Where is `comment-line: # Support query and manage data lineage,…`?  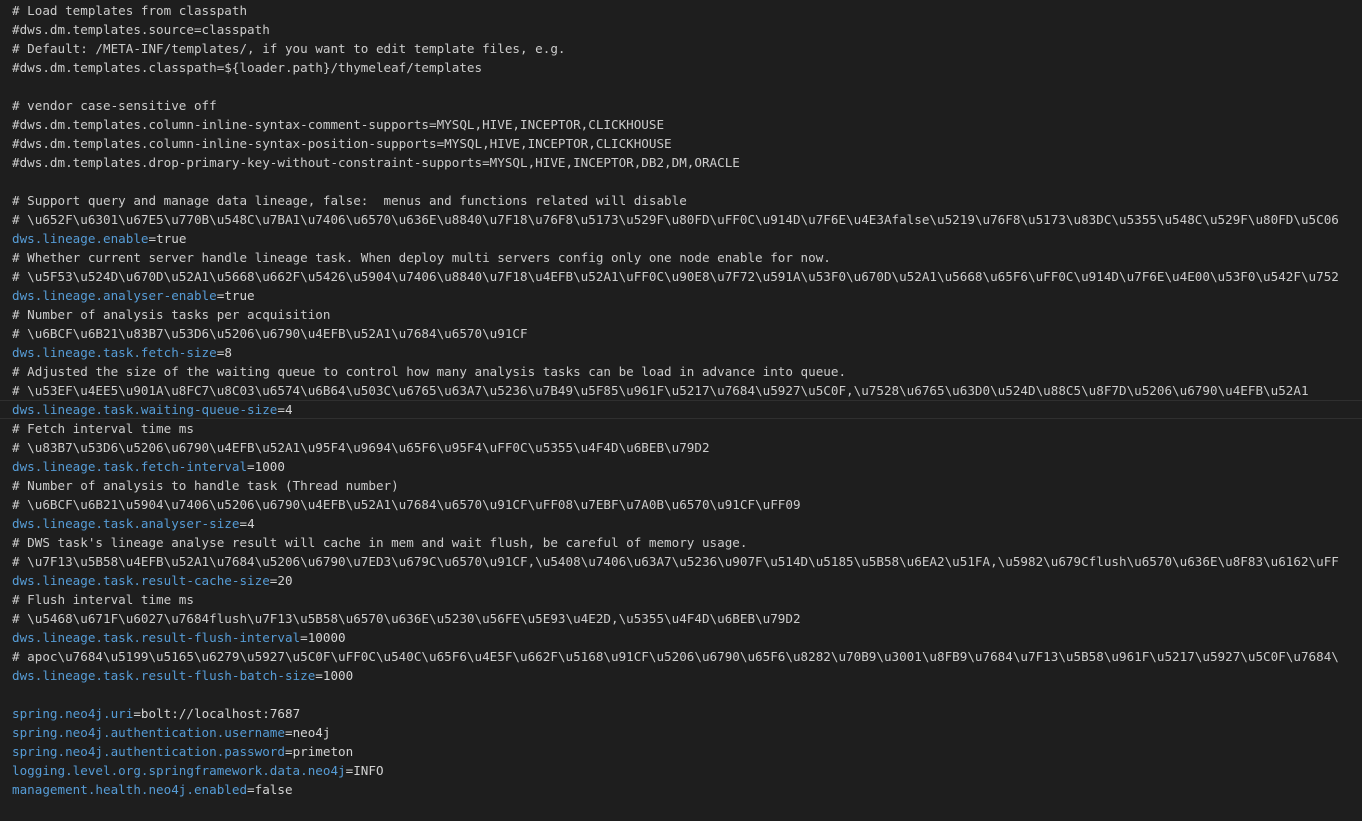 comment-line: # Support query and manage data lineage,… is located at coordinates (687, 200).